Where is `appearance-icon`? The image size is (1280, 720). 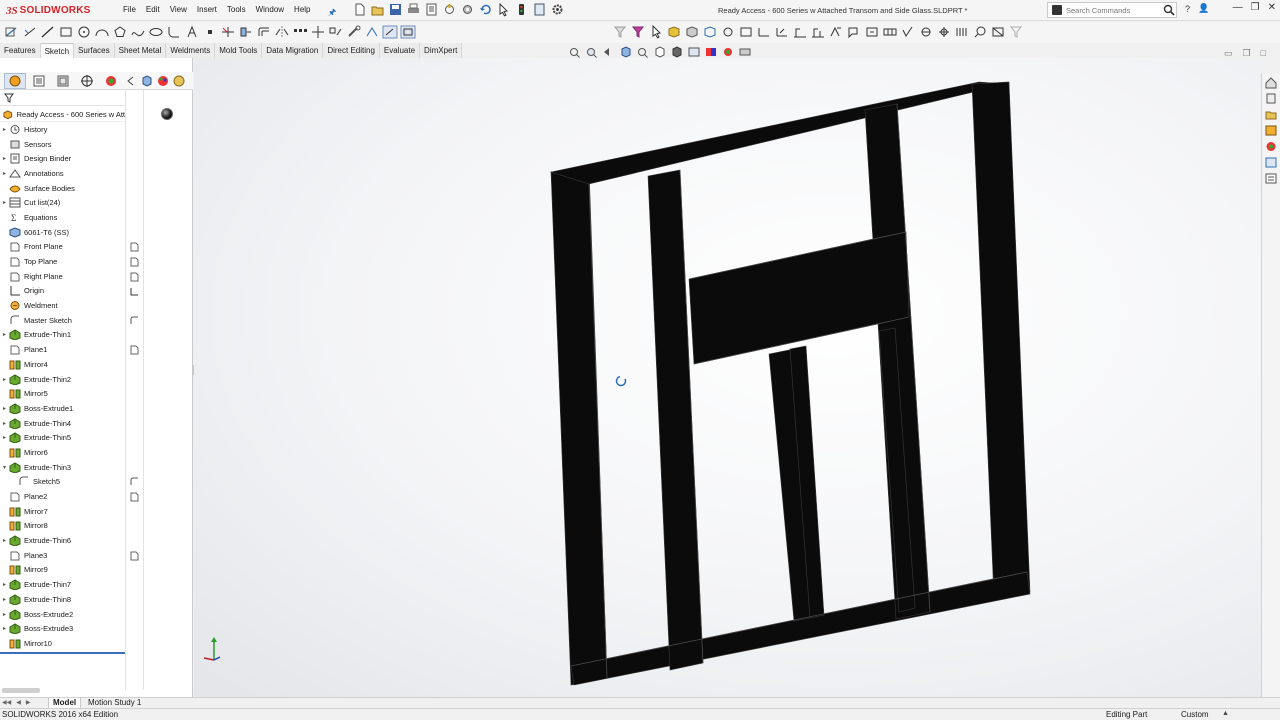 appearance-icon is located at coordinates (163, 81).